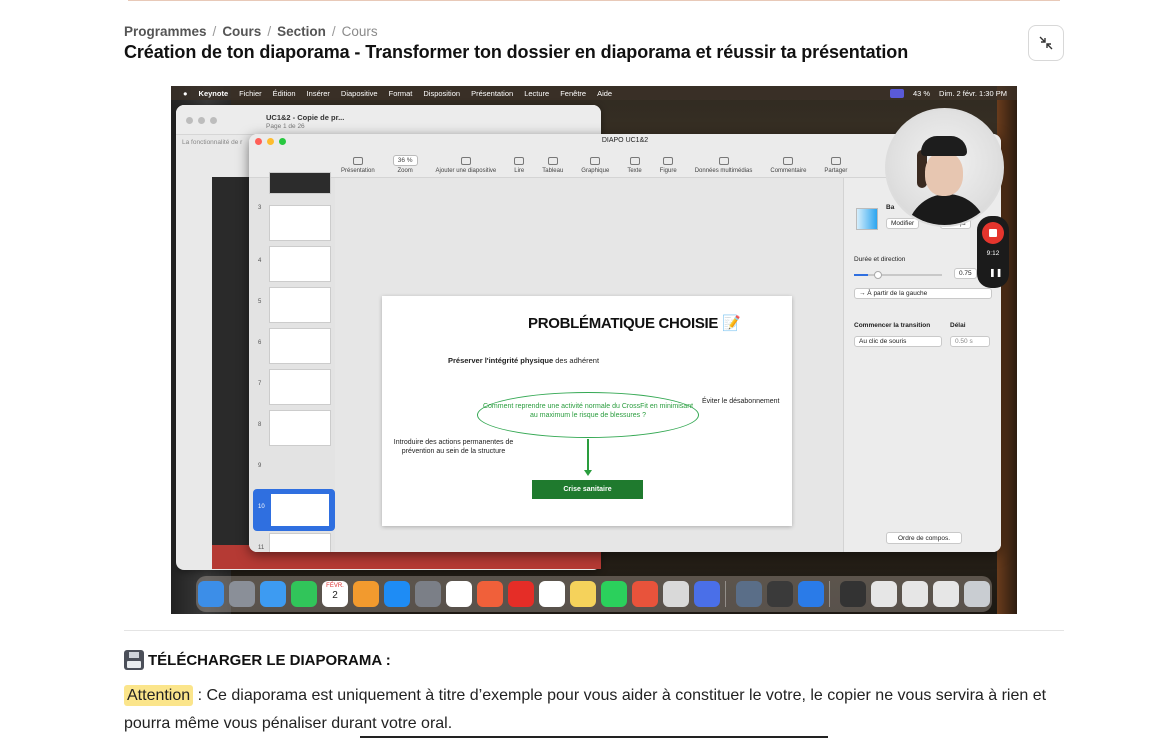 Image resolution: width=1164 pixels, height=738 pixels. I want to click on whatsapp-icon, so click(614, 594).